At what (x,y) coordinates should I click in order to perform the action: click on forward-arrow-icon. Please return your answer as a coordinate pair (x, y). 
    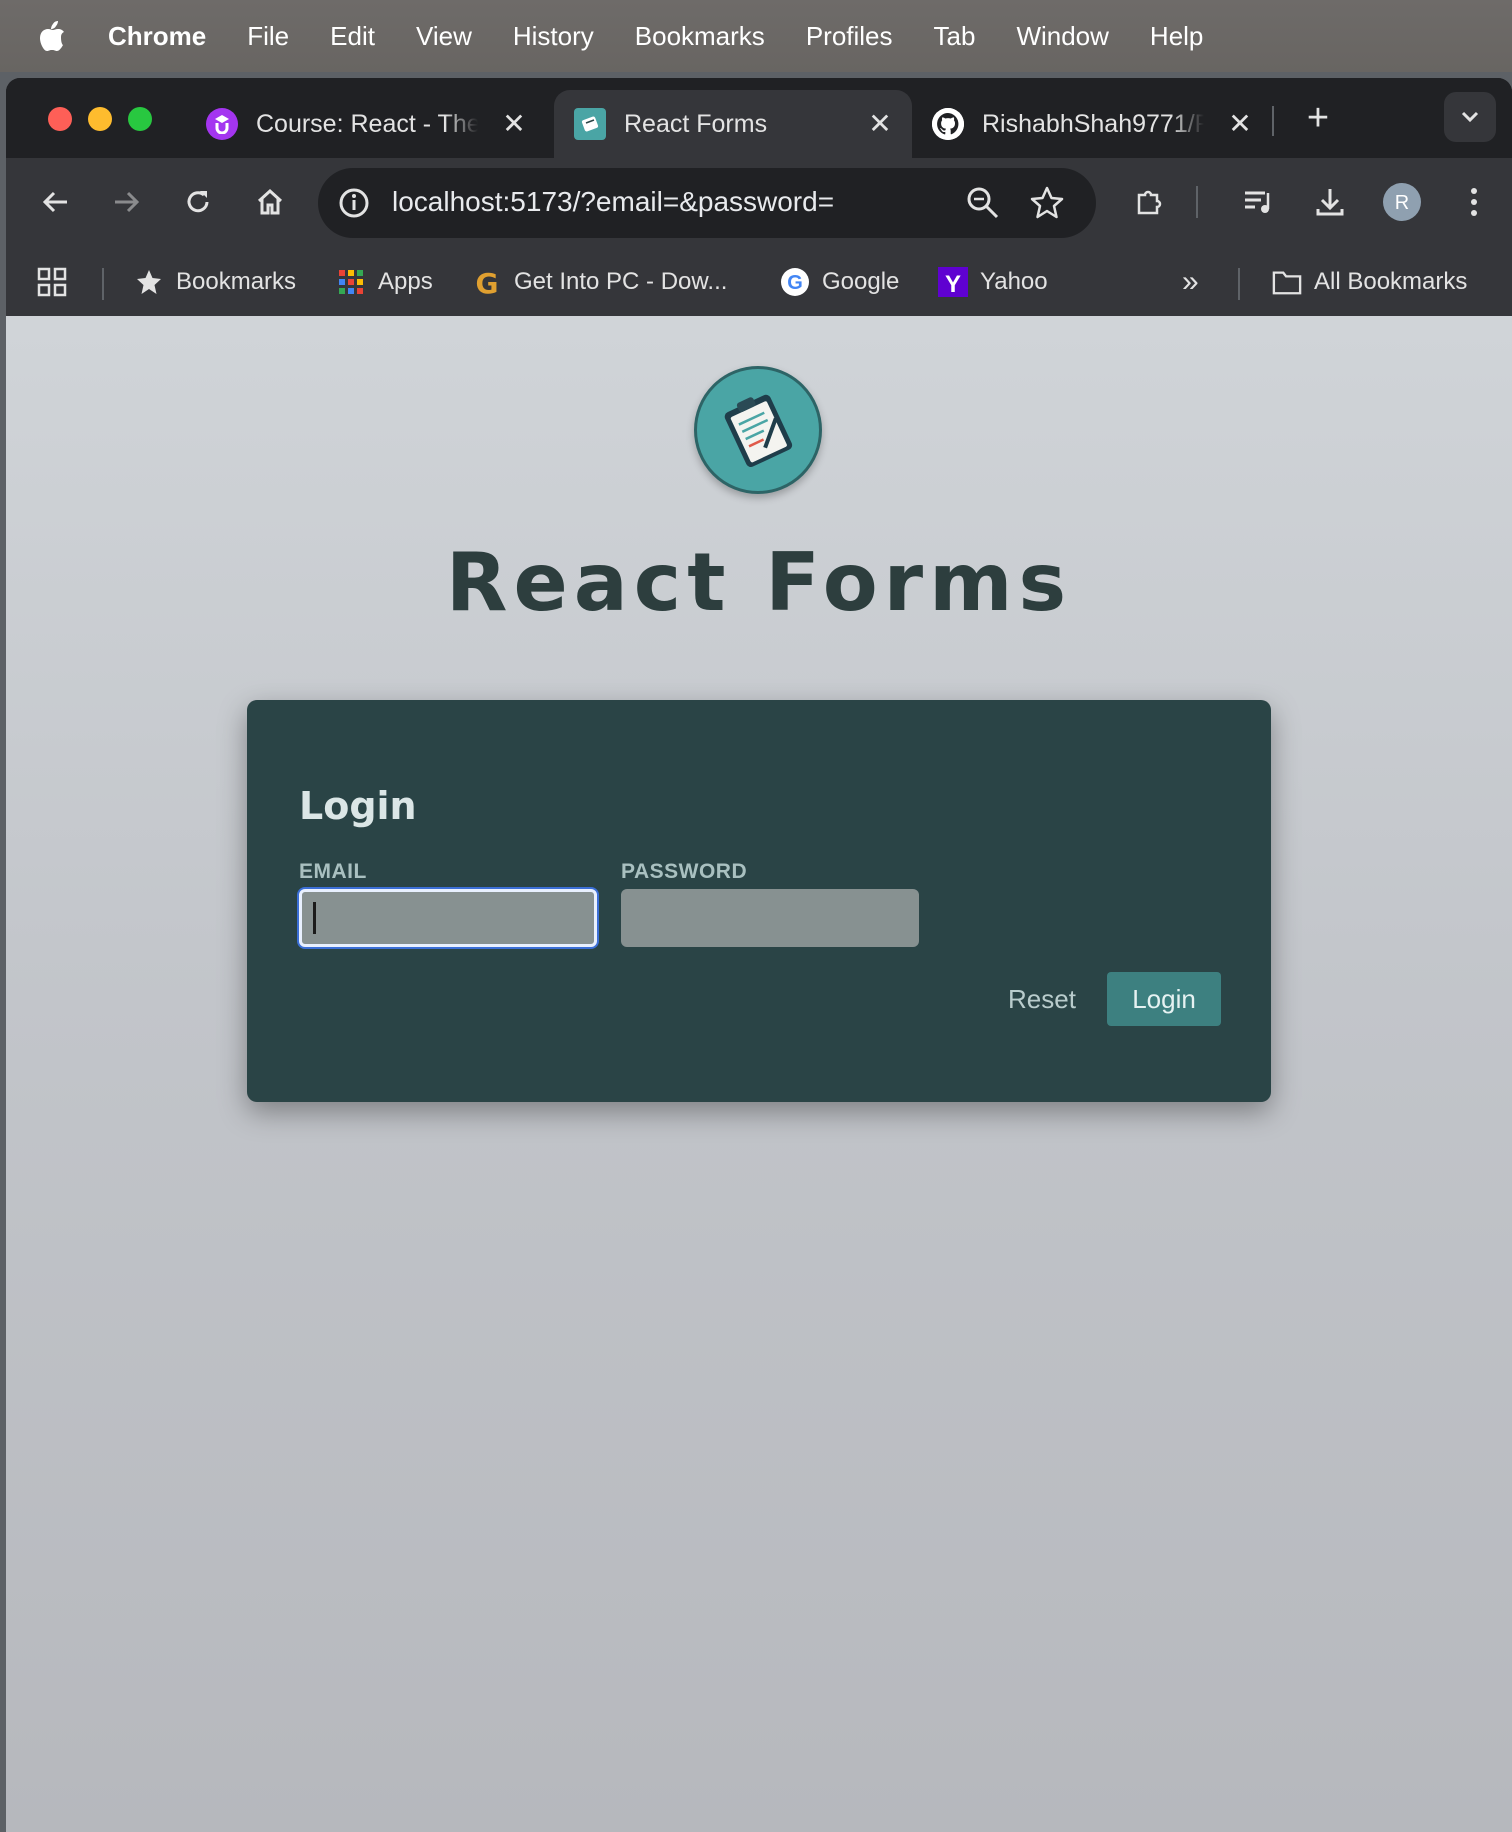
    Looking at the image, I should click on (126, 202).